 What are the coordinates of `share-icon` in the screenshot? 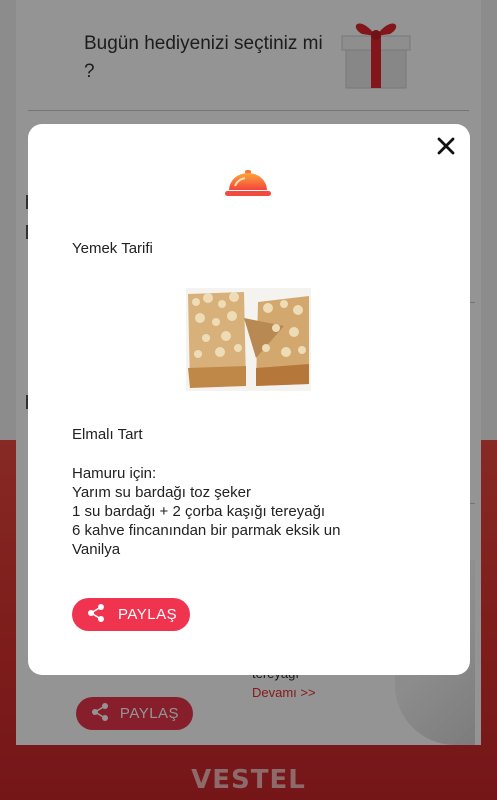 It's located at (96, 615).